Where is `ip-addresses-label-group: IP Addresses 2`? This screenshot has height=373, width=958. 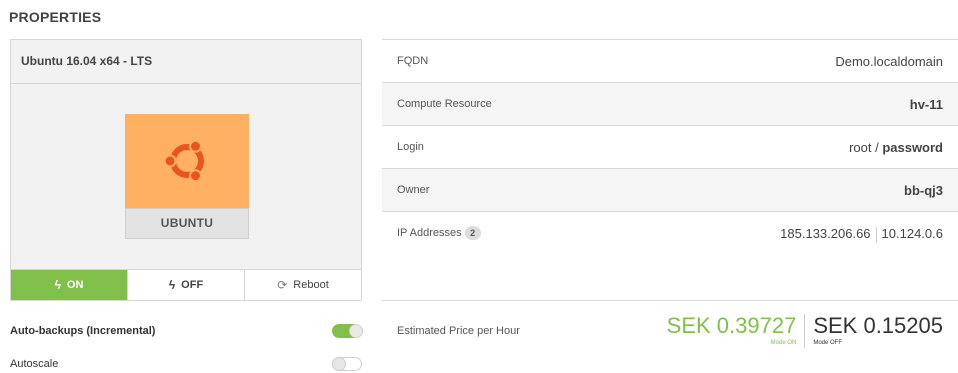 ip-addresses-label-group: IP Addresses 2 is located at coordinates (439, 233).